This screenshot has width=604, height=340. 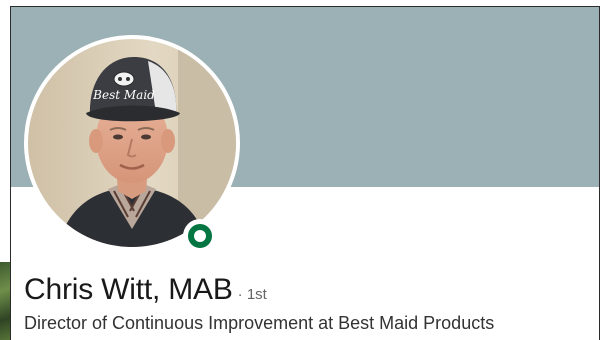 What do you see at coordinates (256, 294) in the screenshot?
I see `degree-label: 1st` at bounding box center [256, 294].